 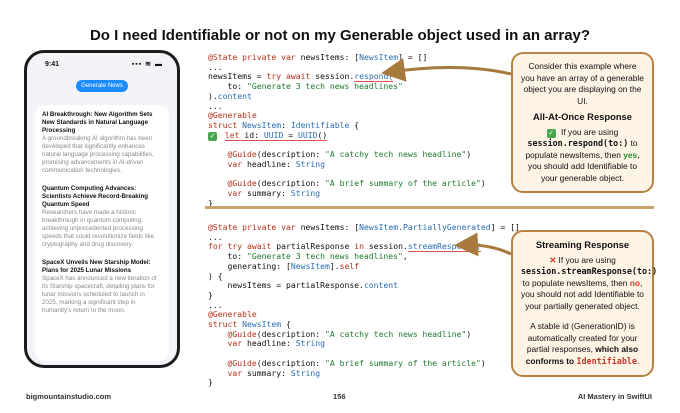 What do you see at coordinates (339, 396) in the screenshot?
I see `footer-page-number: 156` at bounding box center [339, 396].